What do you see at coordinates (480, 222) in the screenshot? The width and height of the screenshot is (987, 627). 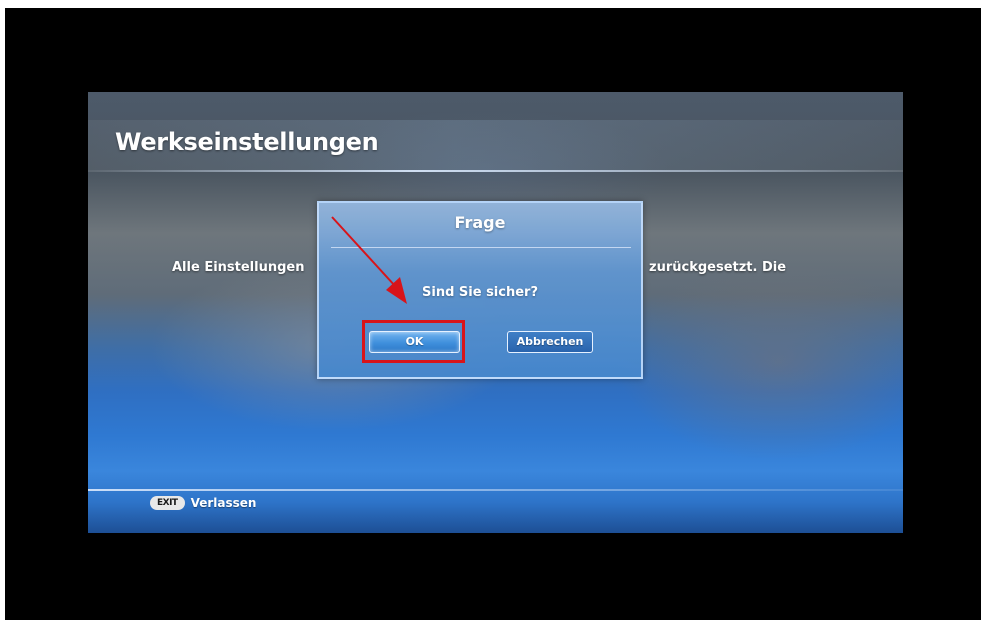 I see `dialog-title: Frage` at bounding box center [480, 222].